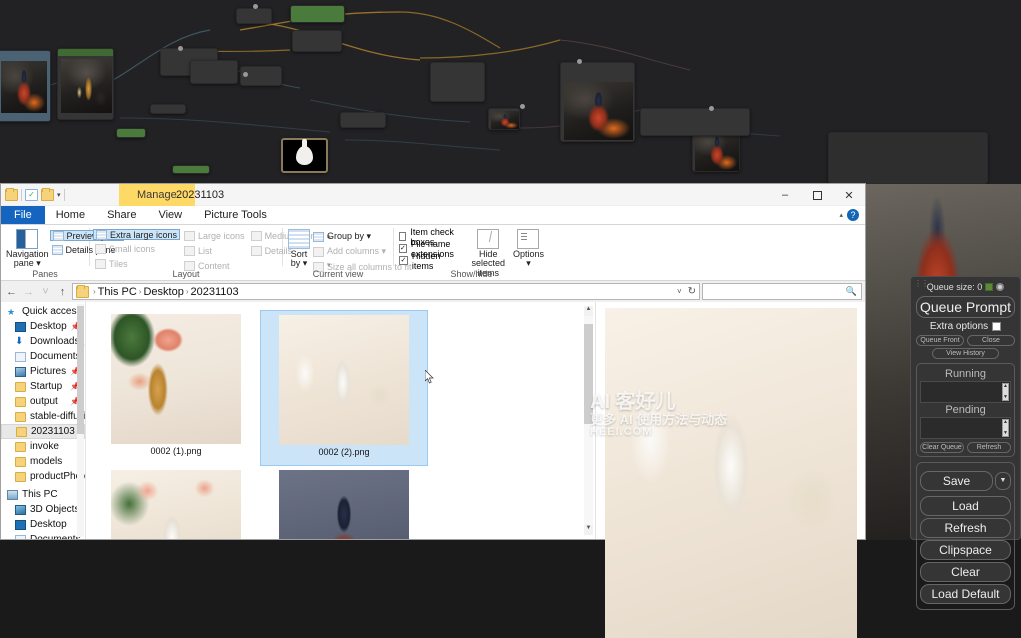  I want to click on view-small-icons: Small icons, so click(136, 248).